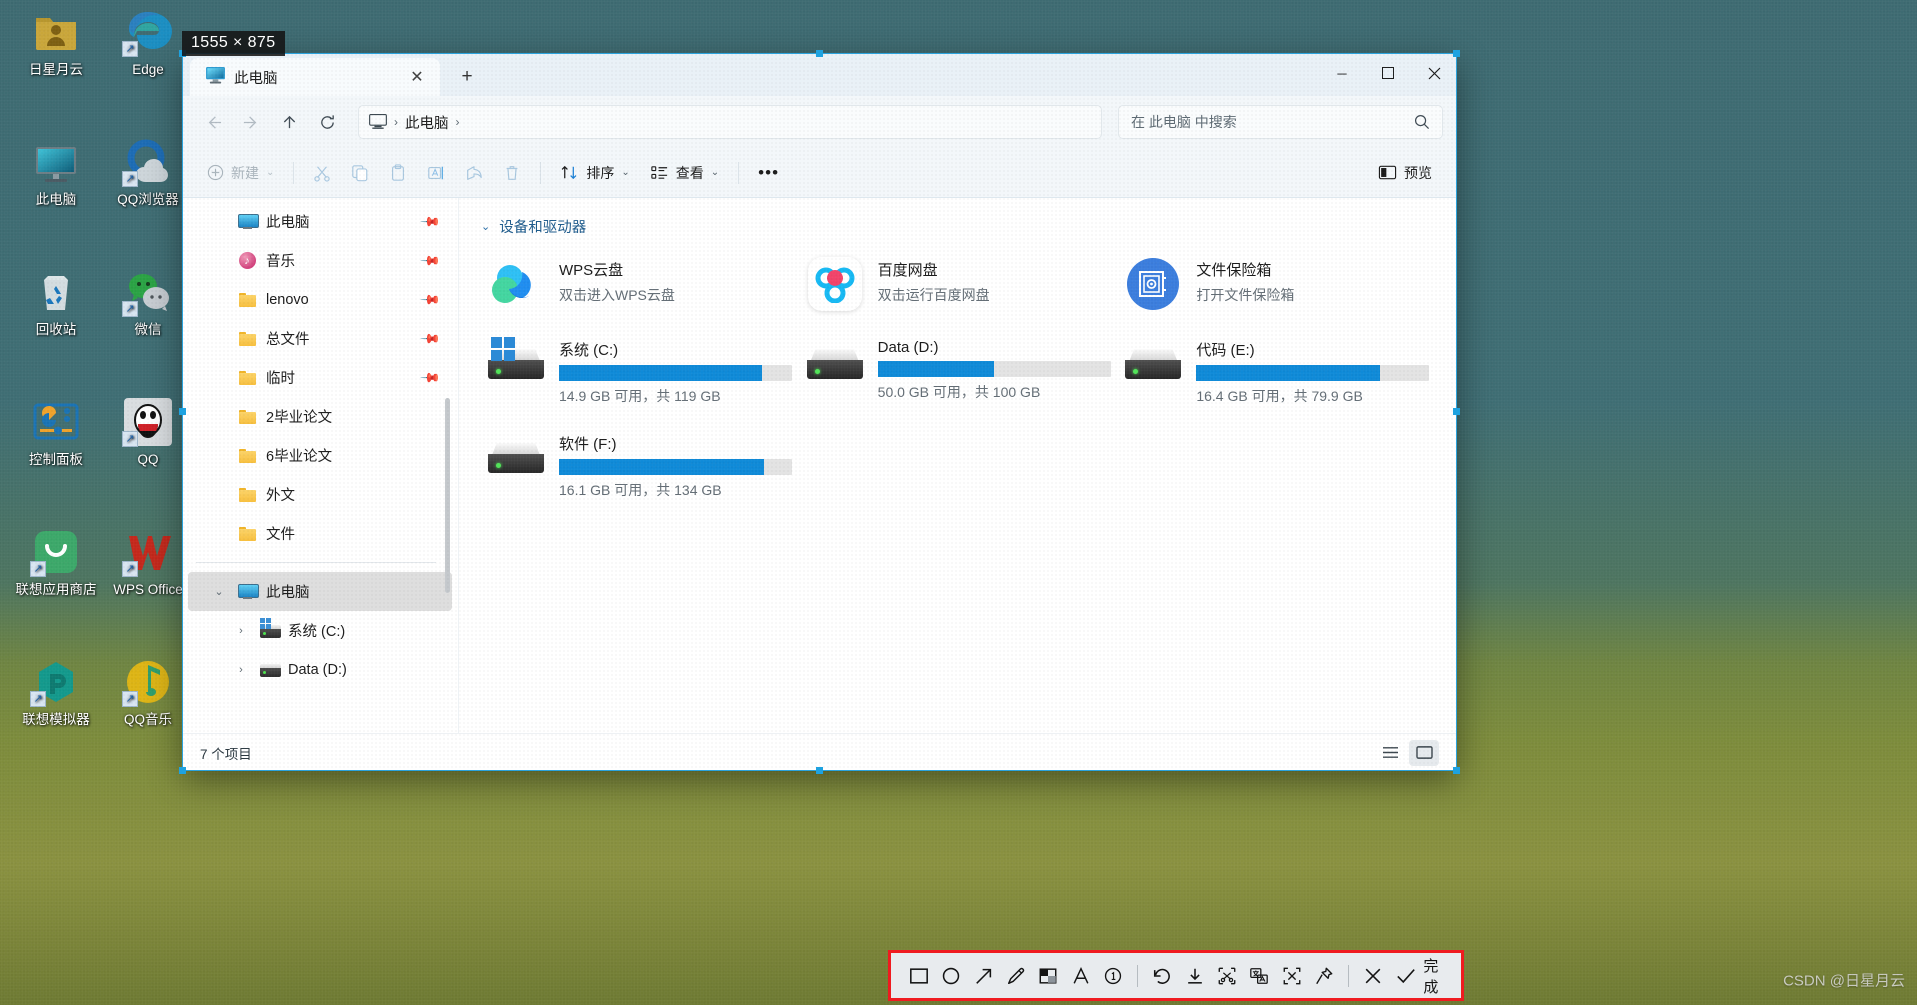  What do you see at coordinates (768, 173) in the screenshot?
I see `more-options-button: •••` at bounding box center [768, 173].